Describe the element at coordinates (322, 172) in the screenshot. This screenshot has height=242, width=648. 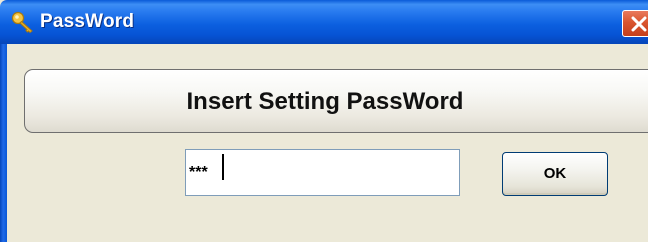
I see `password-input` at that location.